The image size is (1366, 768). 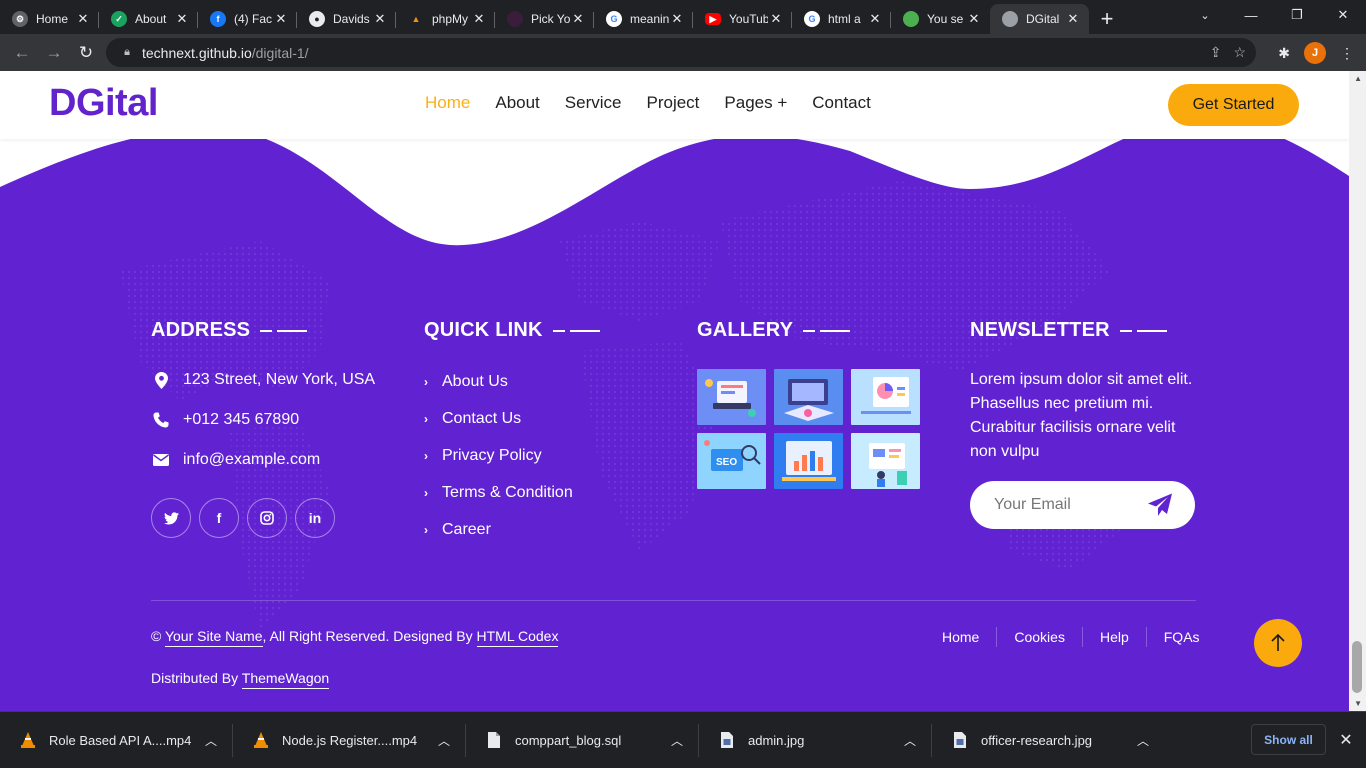 I want to click on tab-github: ● Davids ✕, so click(x=346, y=19).